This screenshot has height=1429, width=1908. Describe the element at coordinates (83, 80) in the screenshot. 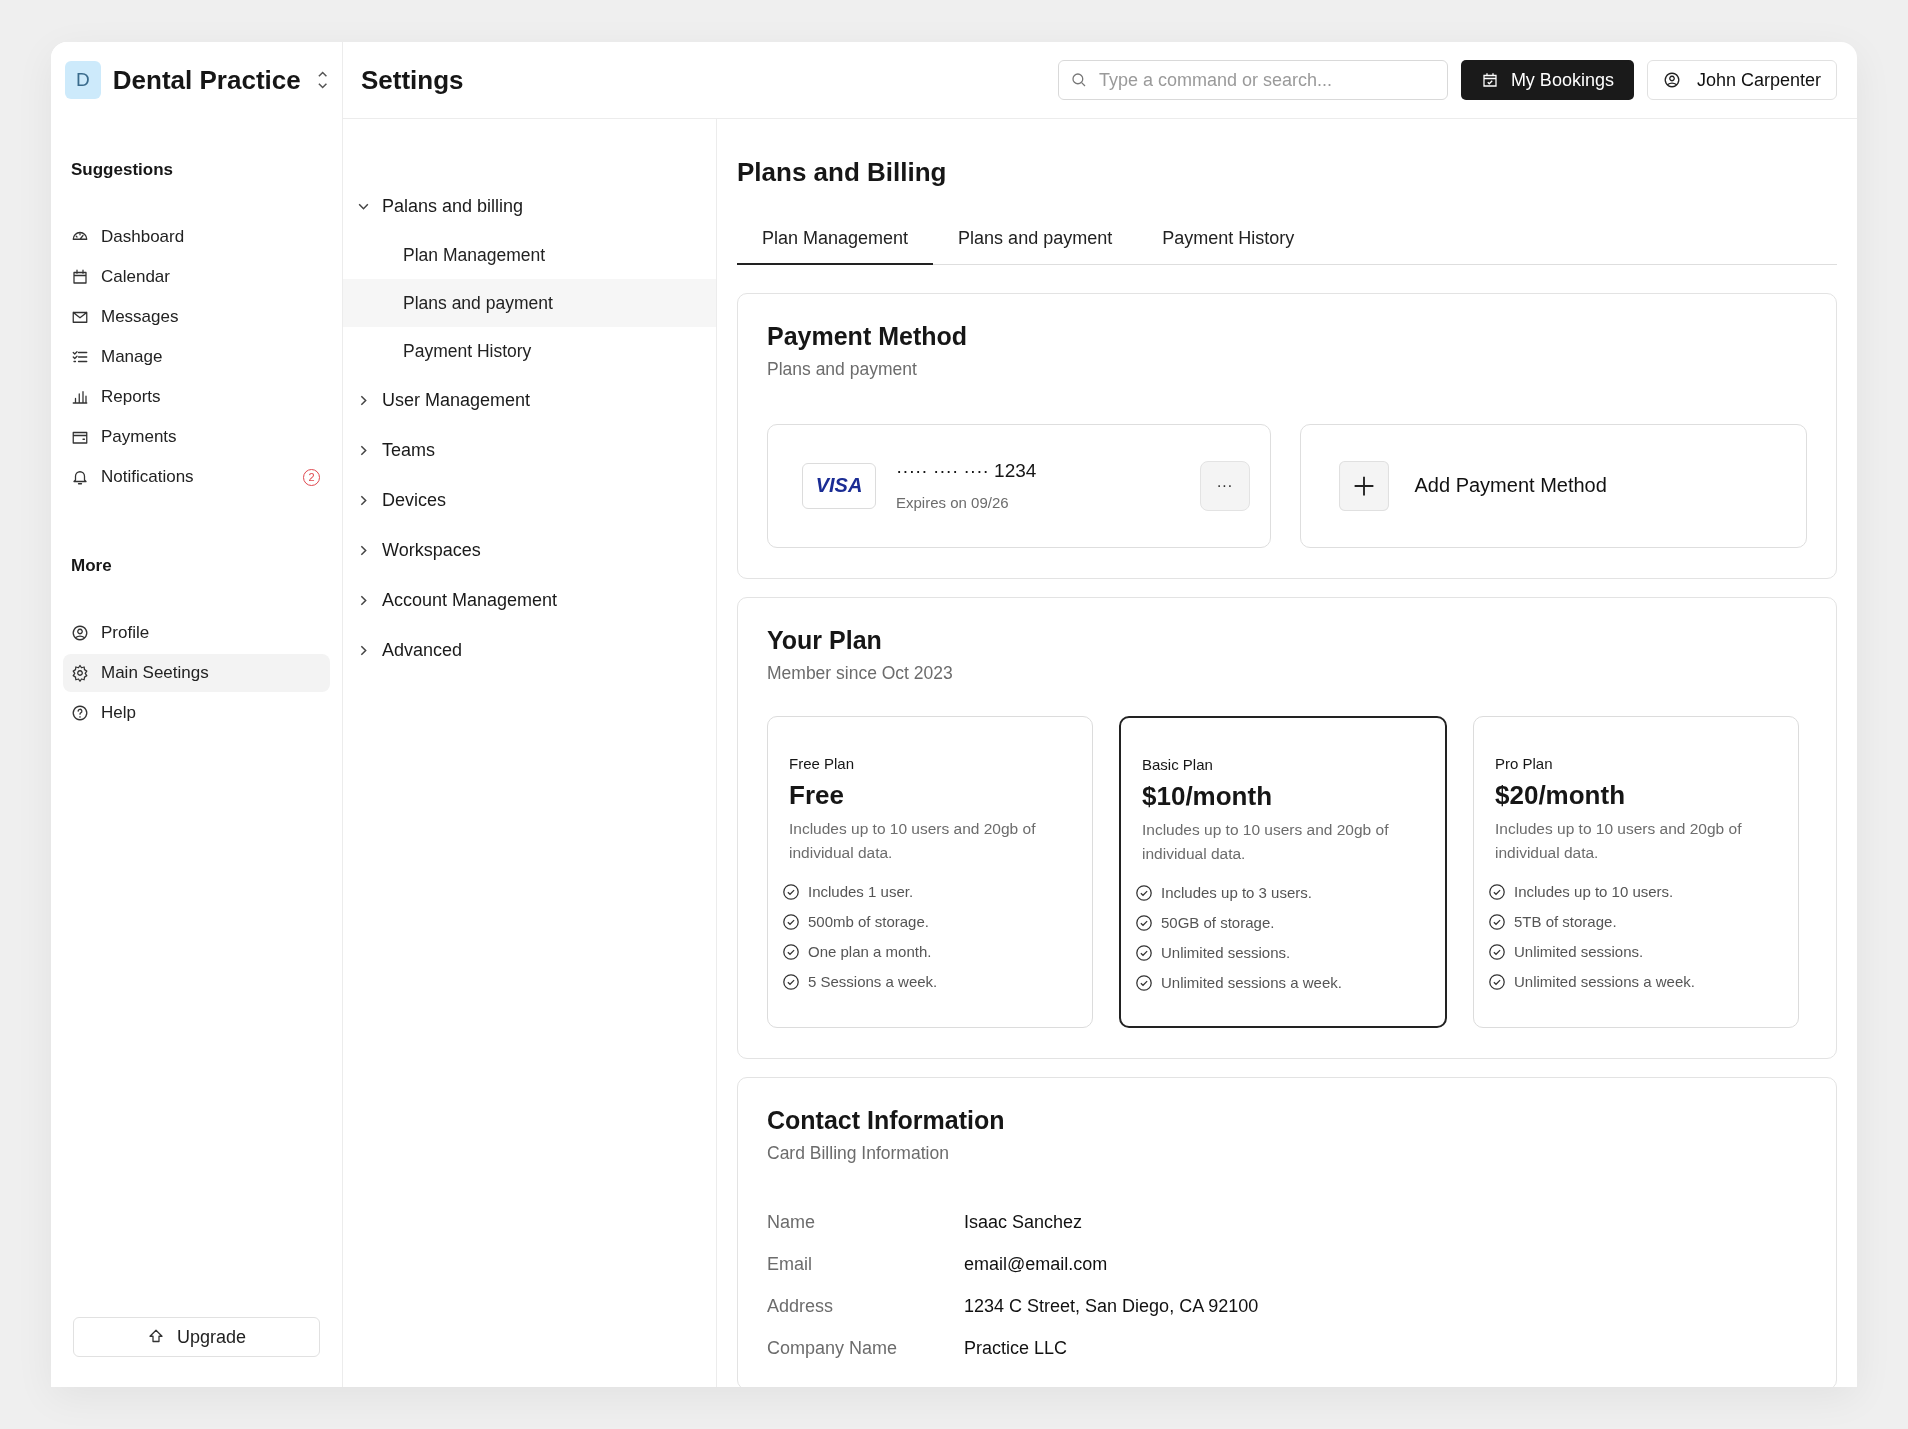

I see `workspace-logo: D` at that location.